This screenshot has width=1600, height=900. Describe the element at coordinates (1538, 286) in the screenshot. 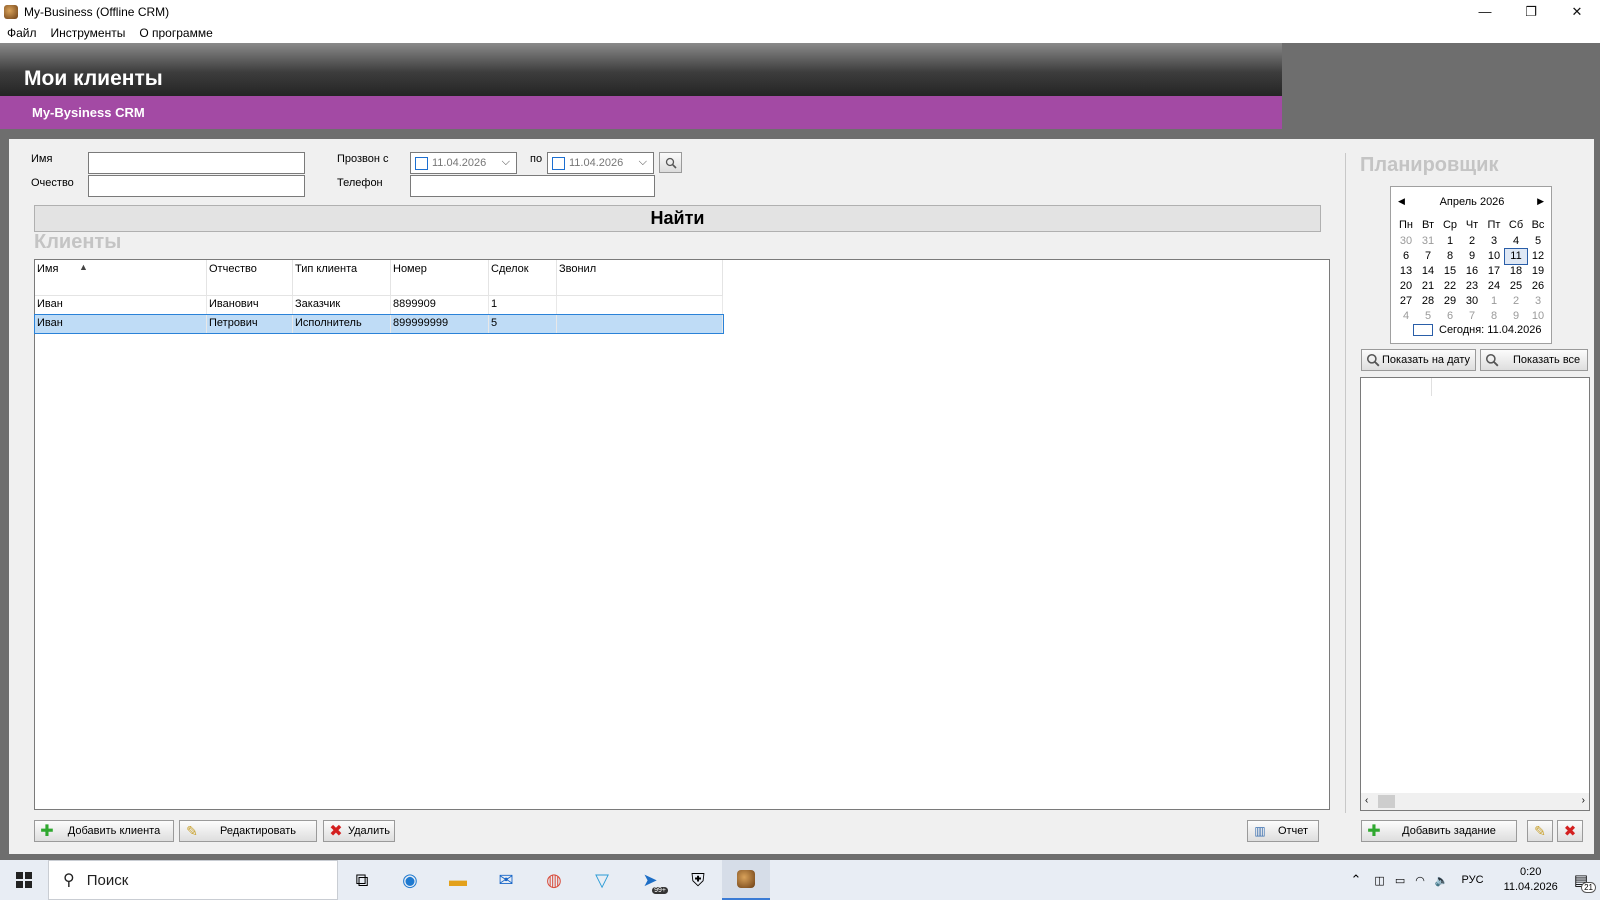

I see `calendar-day: 26` at that location.